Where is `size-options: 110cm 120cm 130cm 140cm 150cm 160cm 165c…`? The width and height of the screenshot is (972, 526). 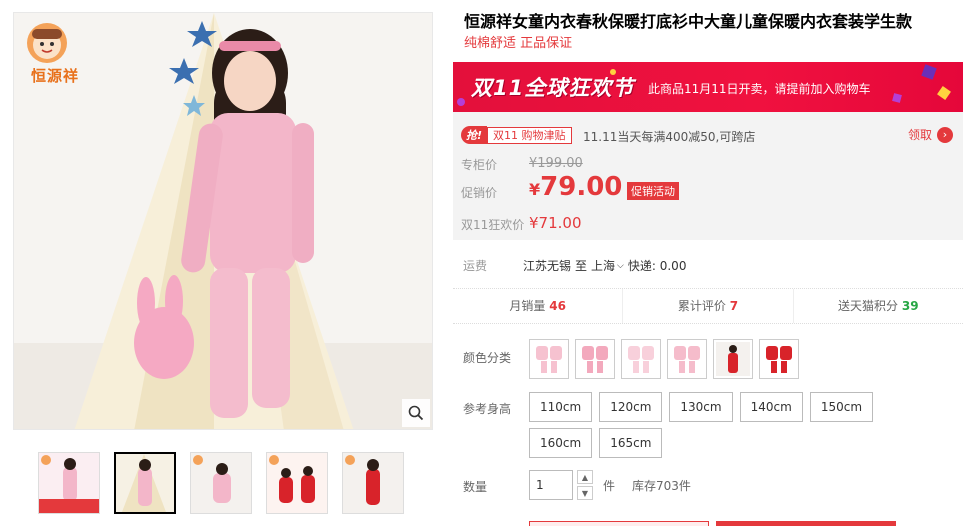 size-options: 110cm 120cm 130cm 140cm 150cm 160cm 165c… is located at coordinates (724, 425).